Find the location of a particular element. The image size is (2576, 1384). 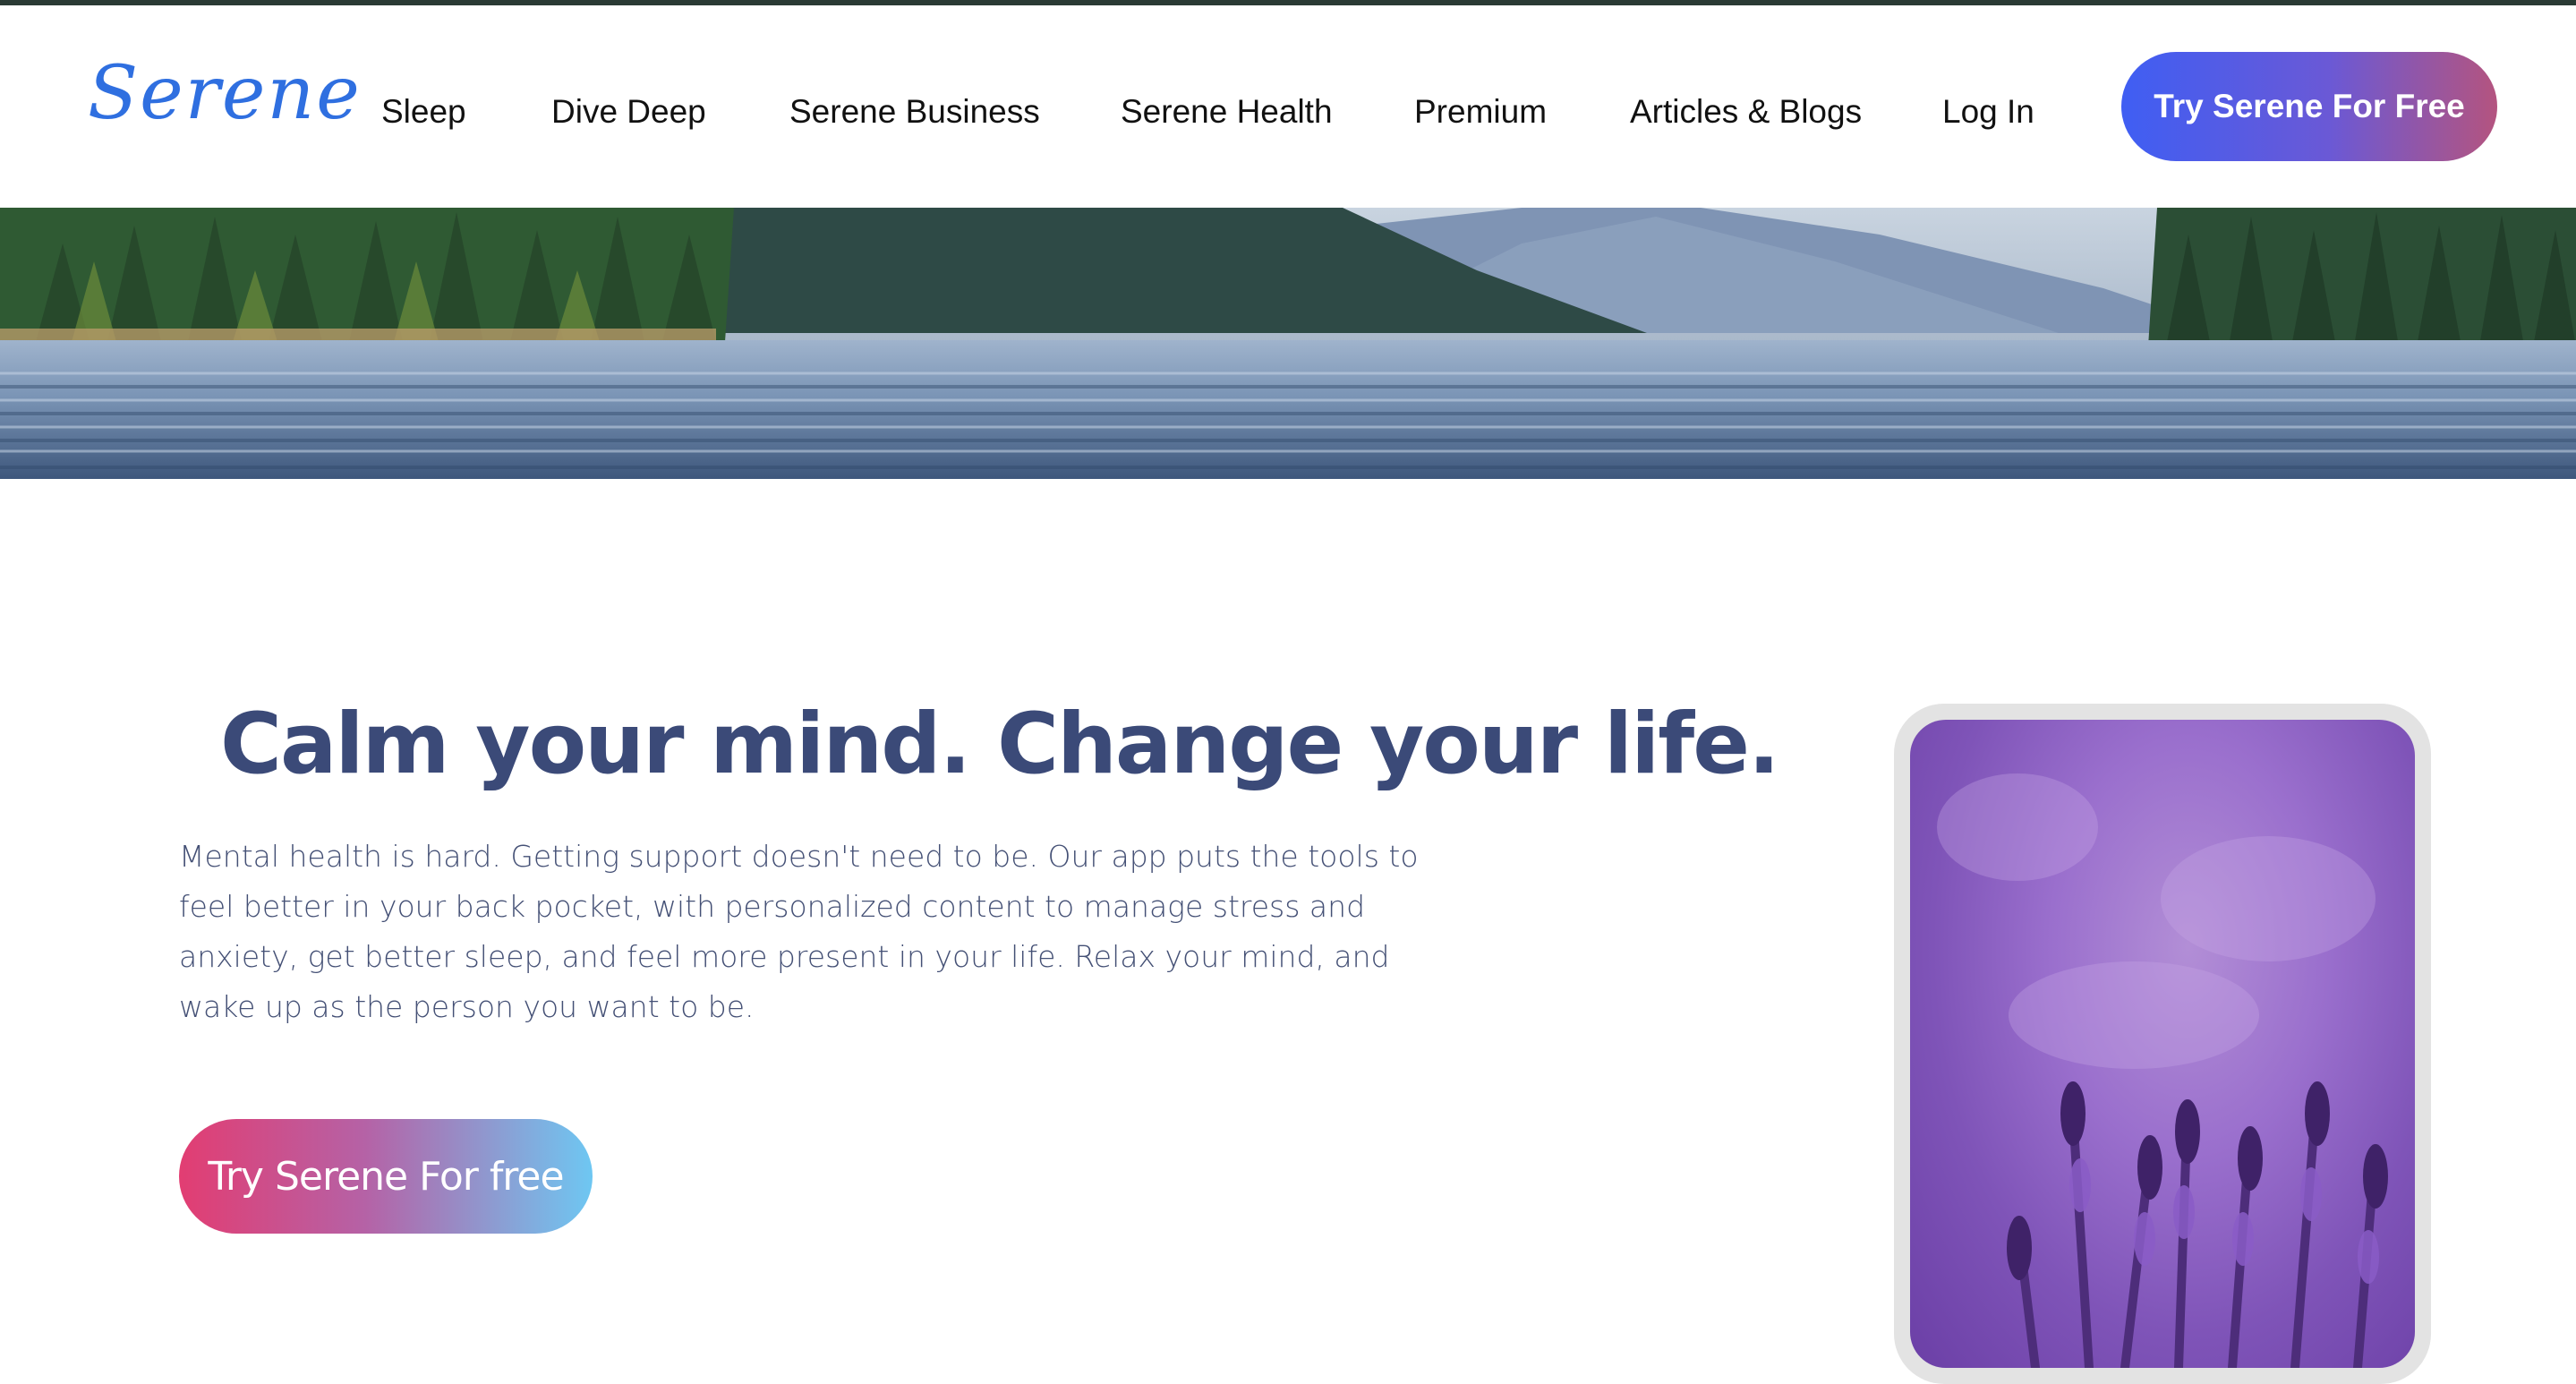

phone-mockup is located at coordinates (2162, 1044).